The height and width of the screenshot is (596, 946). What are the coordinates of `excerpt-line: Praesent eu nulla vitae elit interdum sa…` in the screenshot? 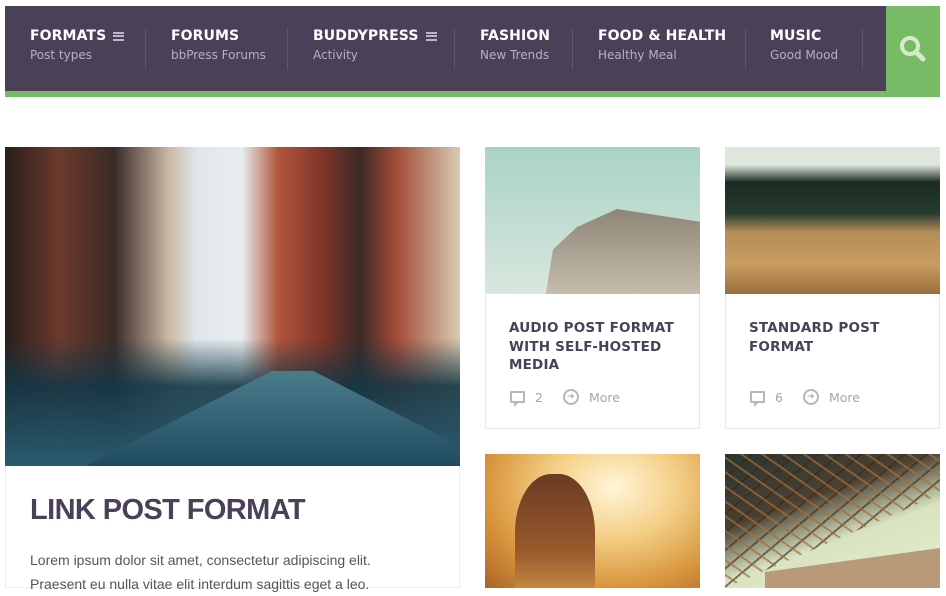 It's located at (200, 584).